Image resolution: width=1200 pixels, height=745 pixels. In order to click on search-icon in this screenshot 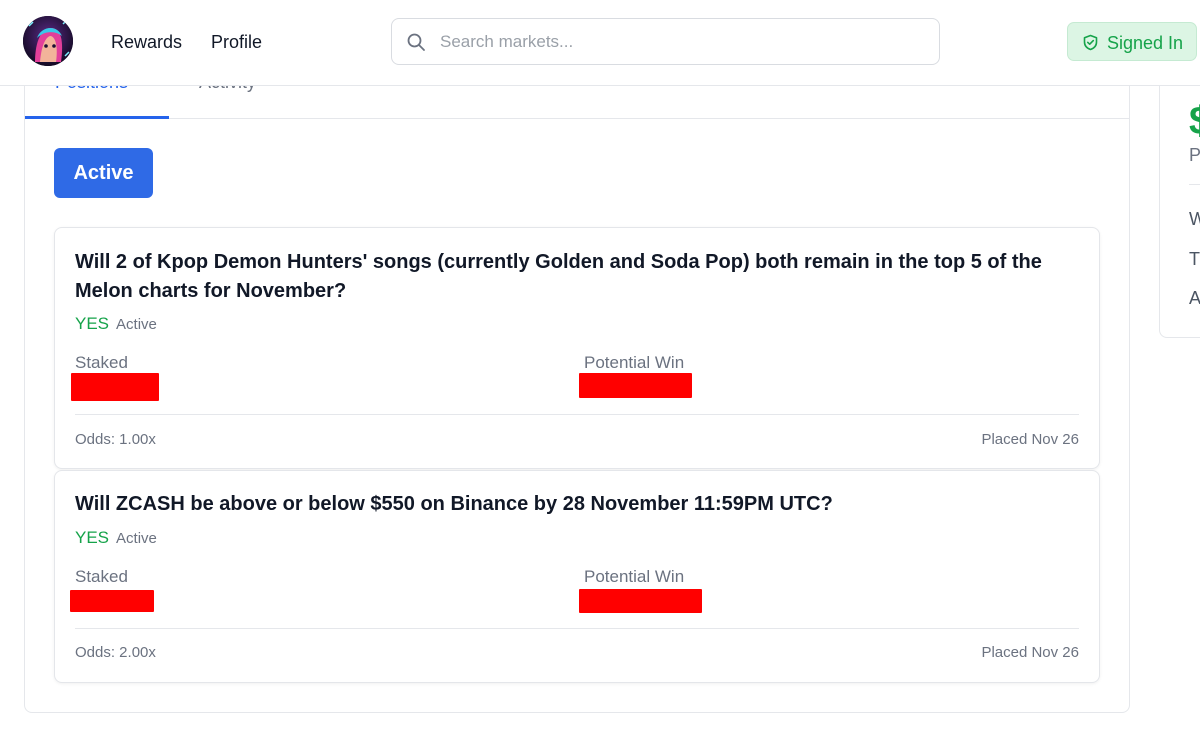, I will do `click(416, 42)`.